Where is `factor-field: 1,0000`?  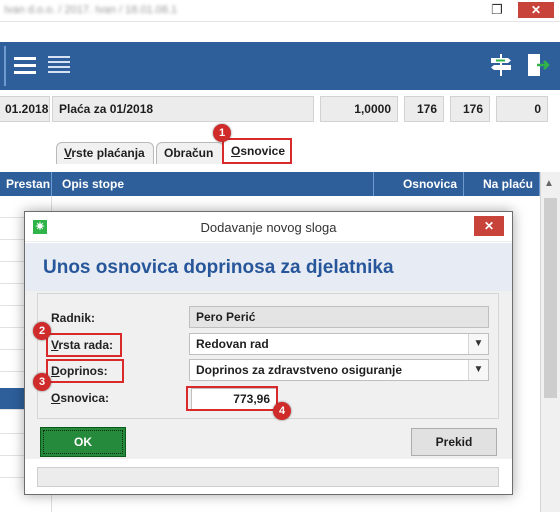 factor-field: 1,0000 is located at coordinates (359, 109).